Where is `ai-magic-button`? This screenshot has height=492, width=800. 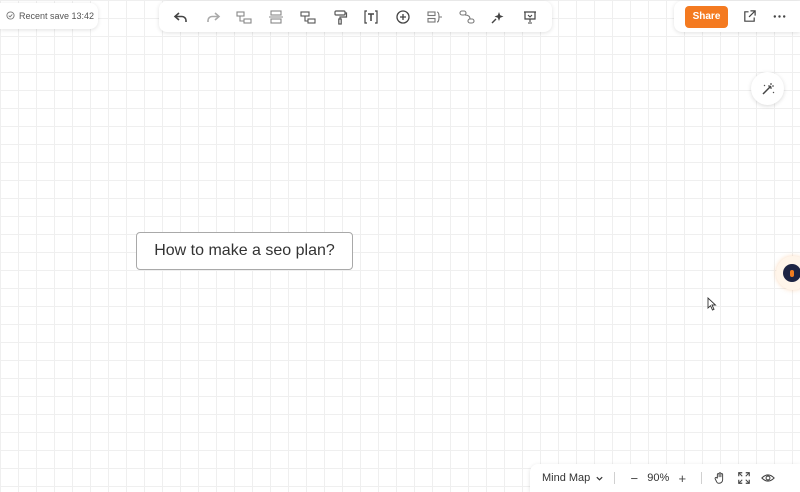
ai-magic-button is located at coordinates (767, 88).